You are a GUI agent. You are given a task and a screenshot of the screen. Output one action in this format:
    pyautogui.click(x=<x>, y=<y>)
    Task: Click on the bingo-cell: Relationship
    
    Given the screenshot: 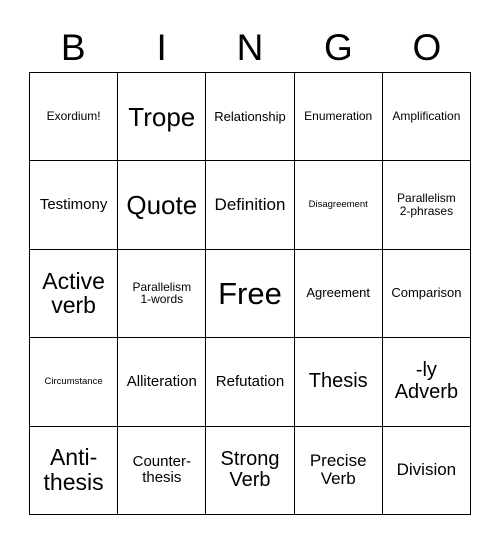 What is the action you would take?
    pyautogui.click(x=250, y=117)
    